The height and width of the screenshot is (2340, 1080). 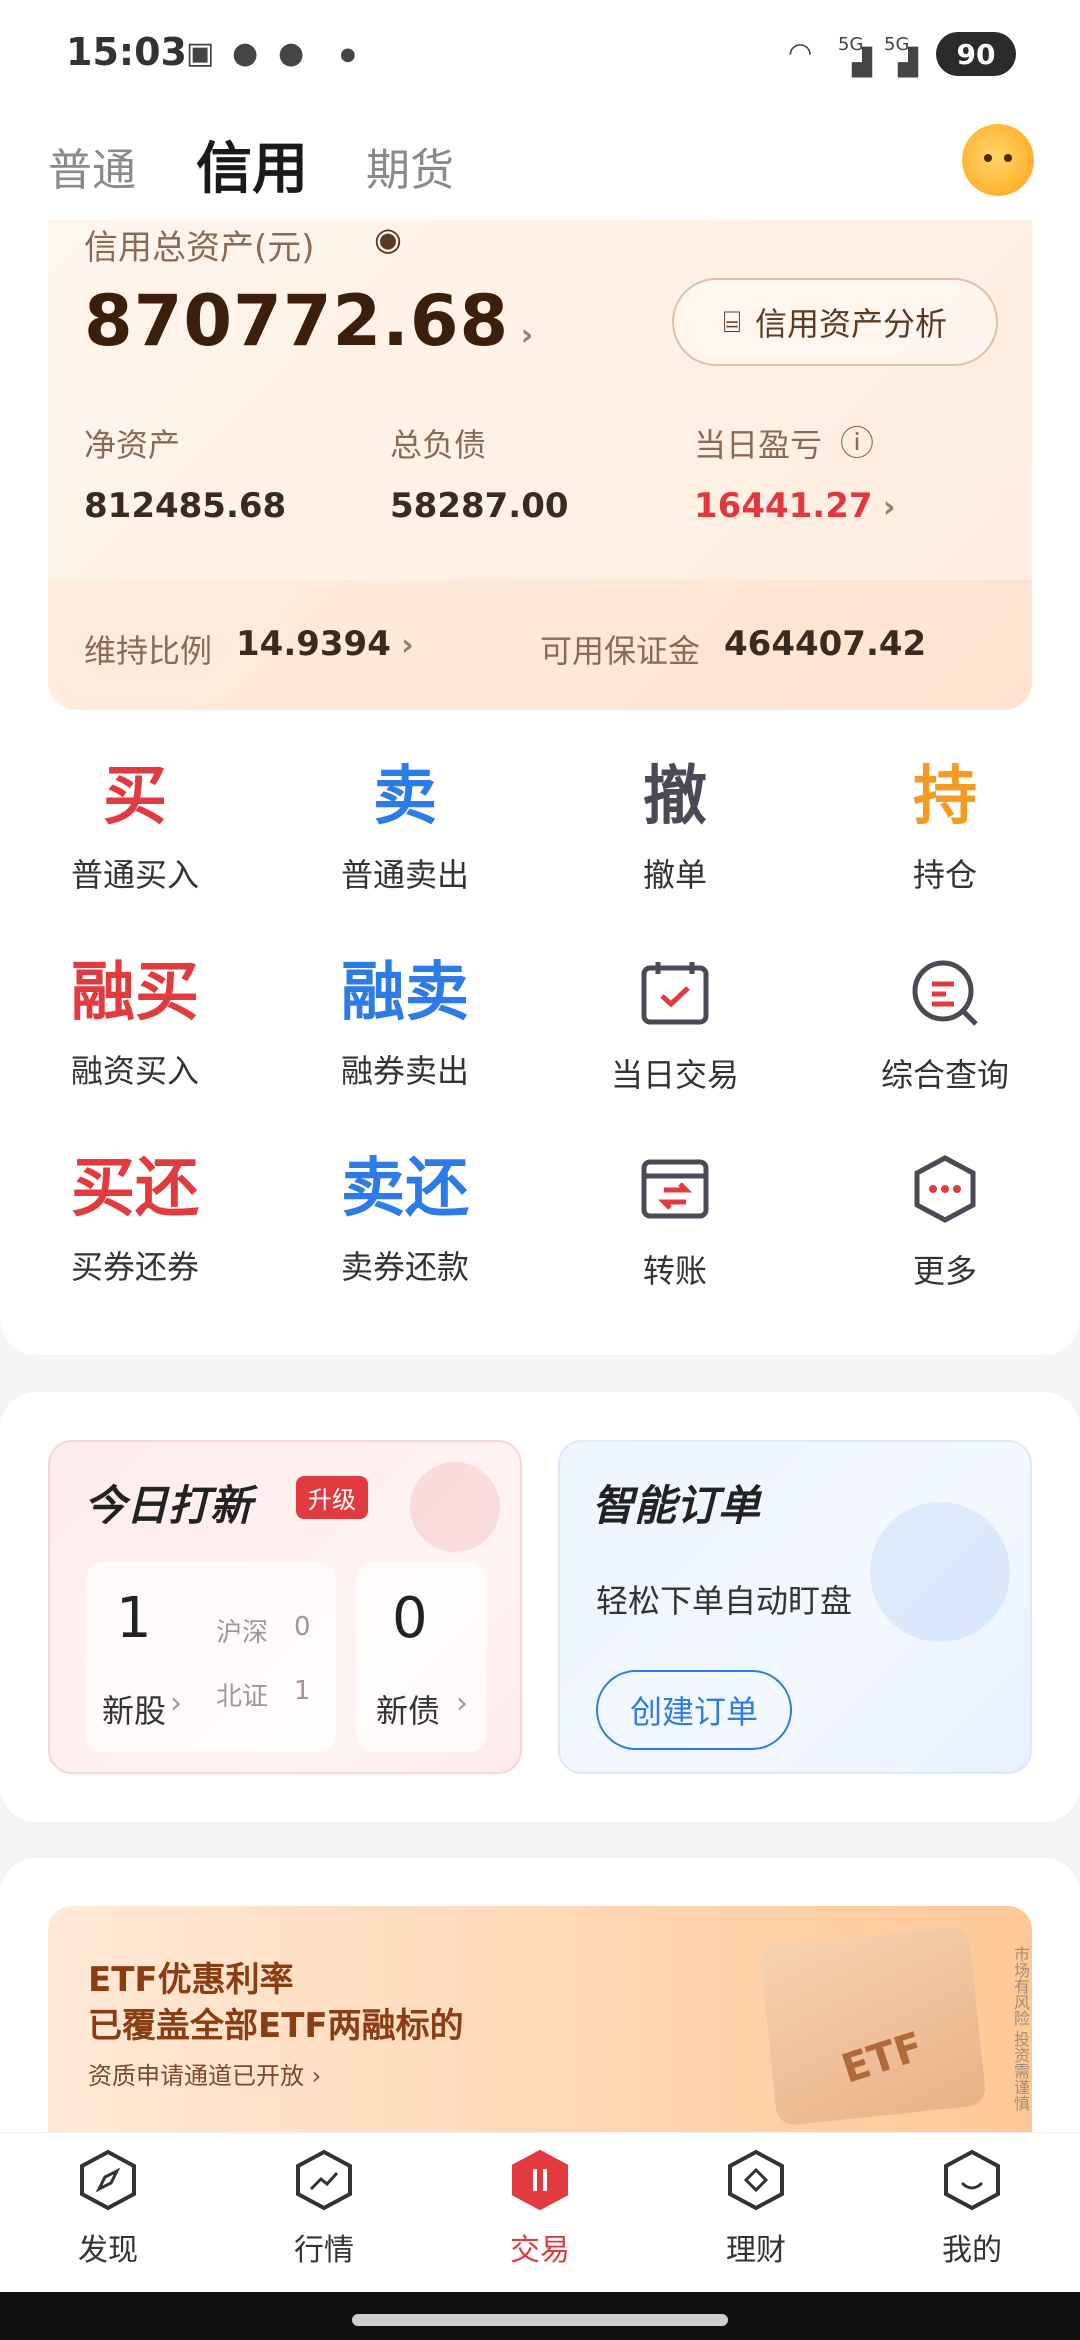 What do you see at coordinates (297, 321) in the screenshot?
I see `total-assets-number: 870772.68` at bounding box center [297, 321].